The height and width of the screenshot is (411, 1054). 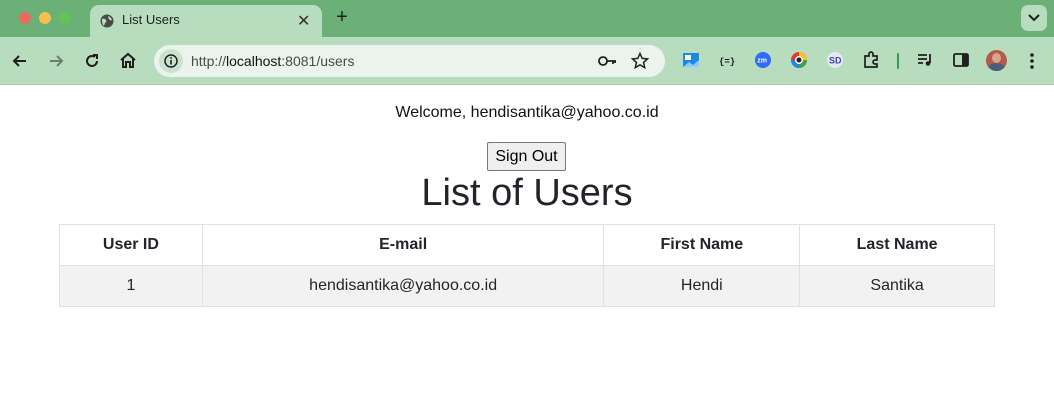 I want to click on cell-user-id: 1, so click(x=131, y=286).